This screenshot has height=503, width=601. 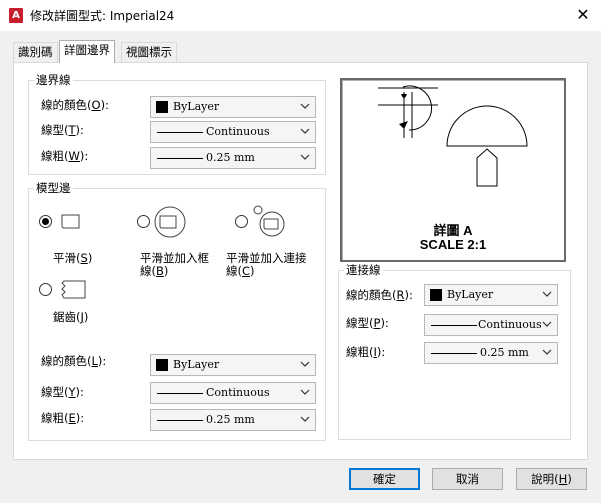 I want to click on model-edge-color-dropdown: ByLayer, so click(x=233, y=365).